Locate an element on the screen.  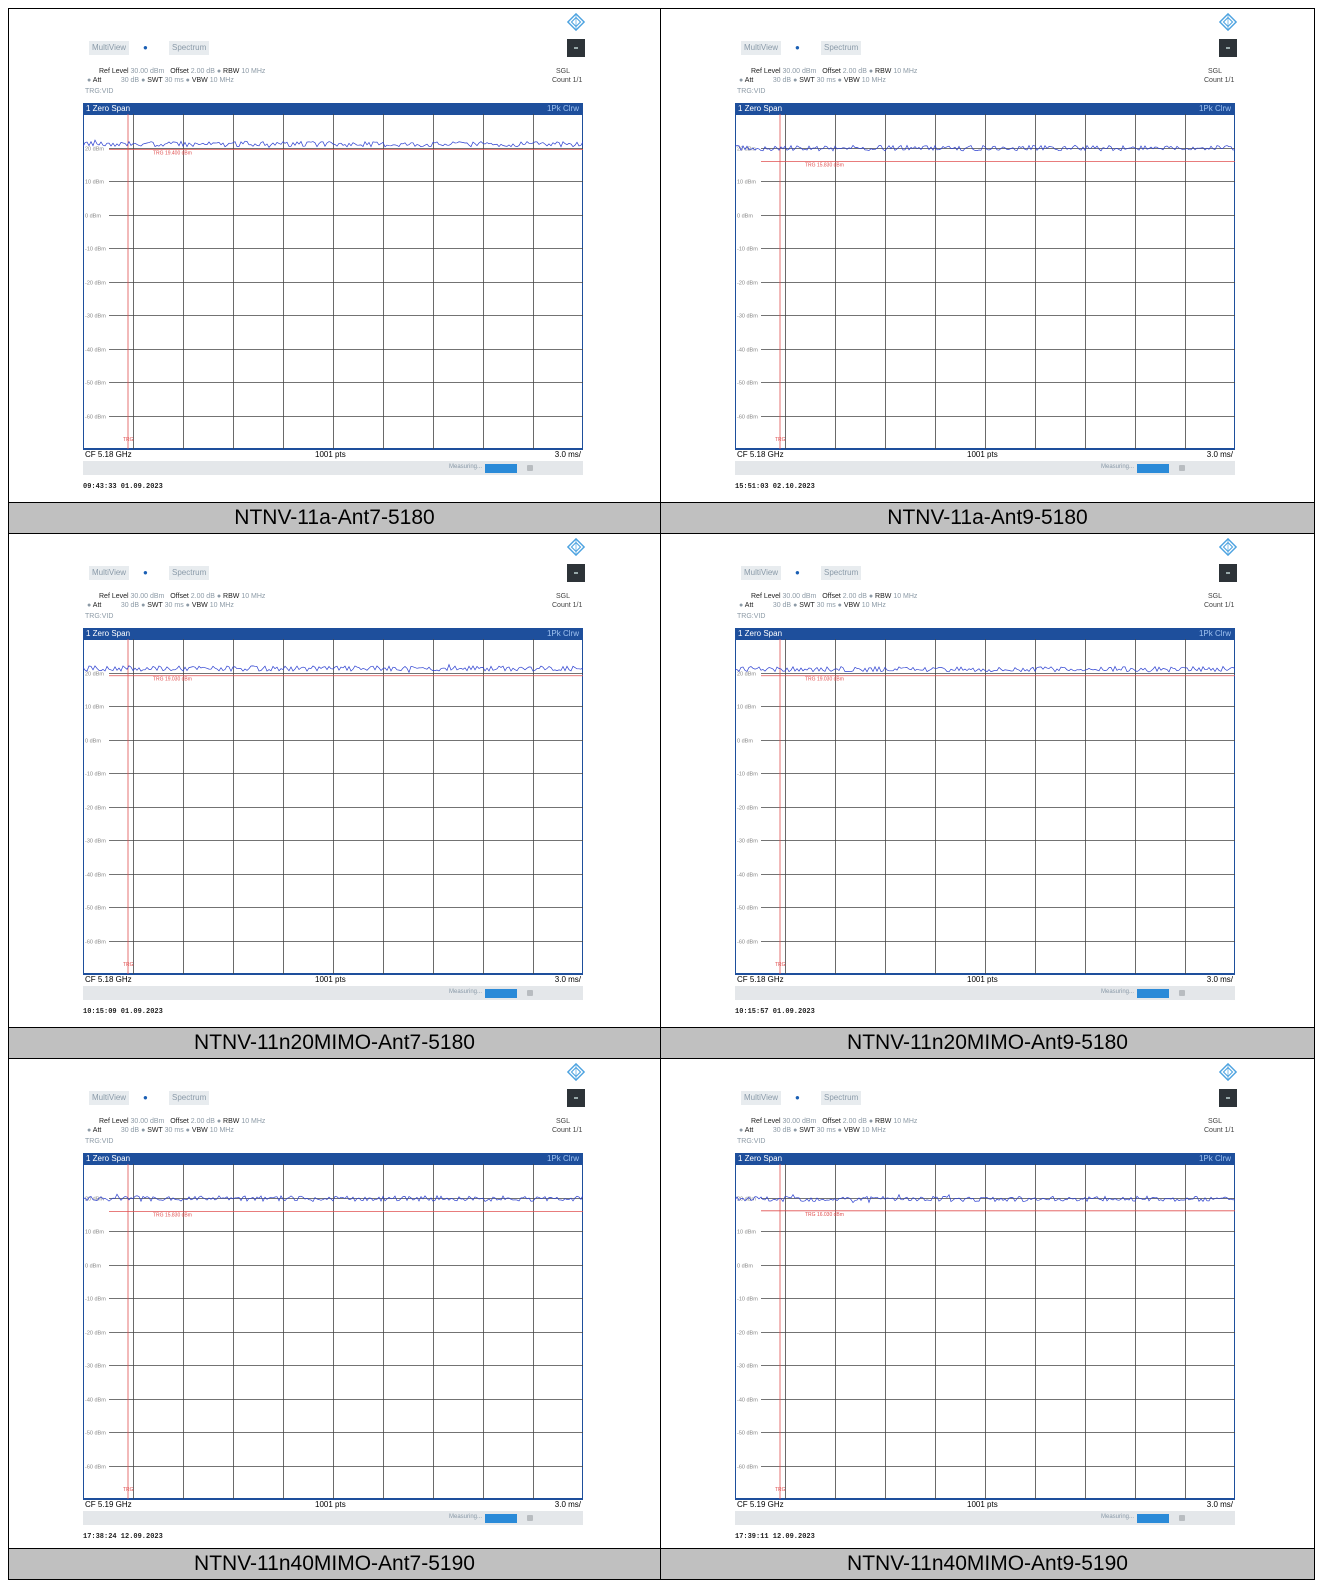
offset-label: Offset is located at coordinates (179, 1121).